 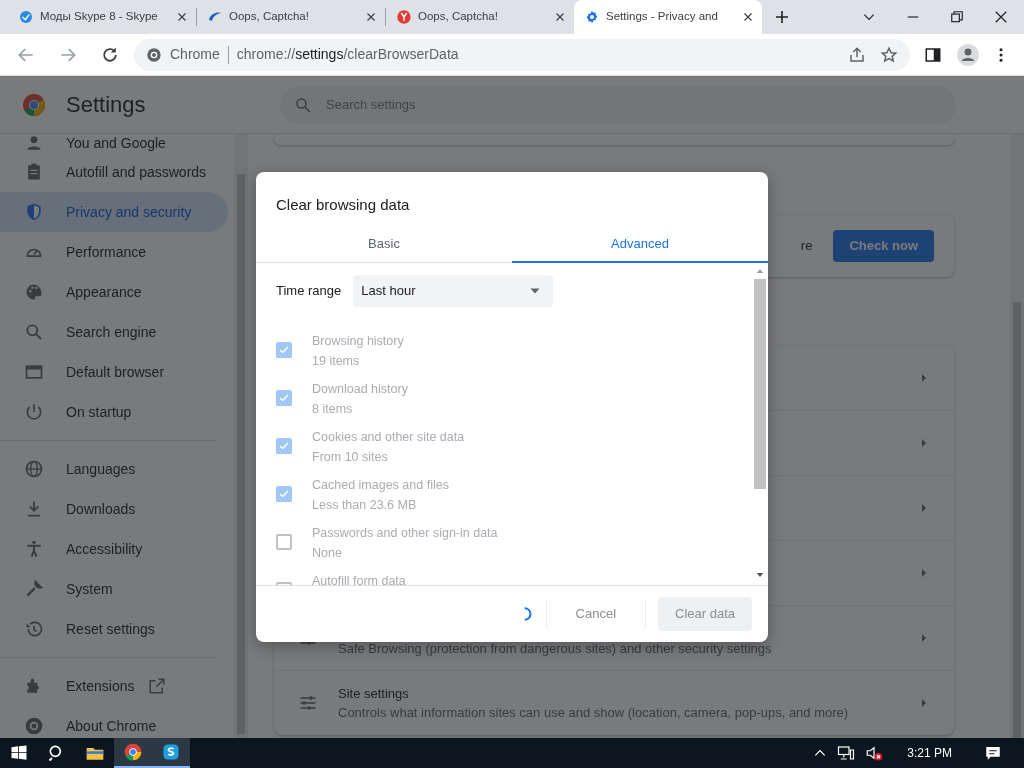 What do you see at coordinates (114, 372) in the screenshot?
I see `sidebar-item: Default browser` at bounding box center [114, 372].